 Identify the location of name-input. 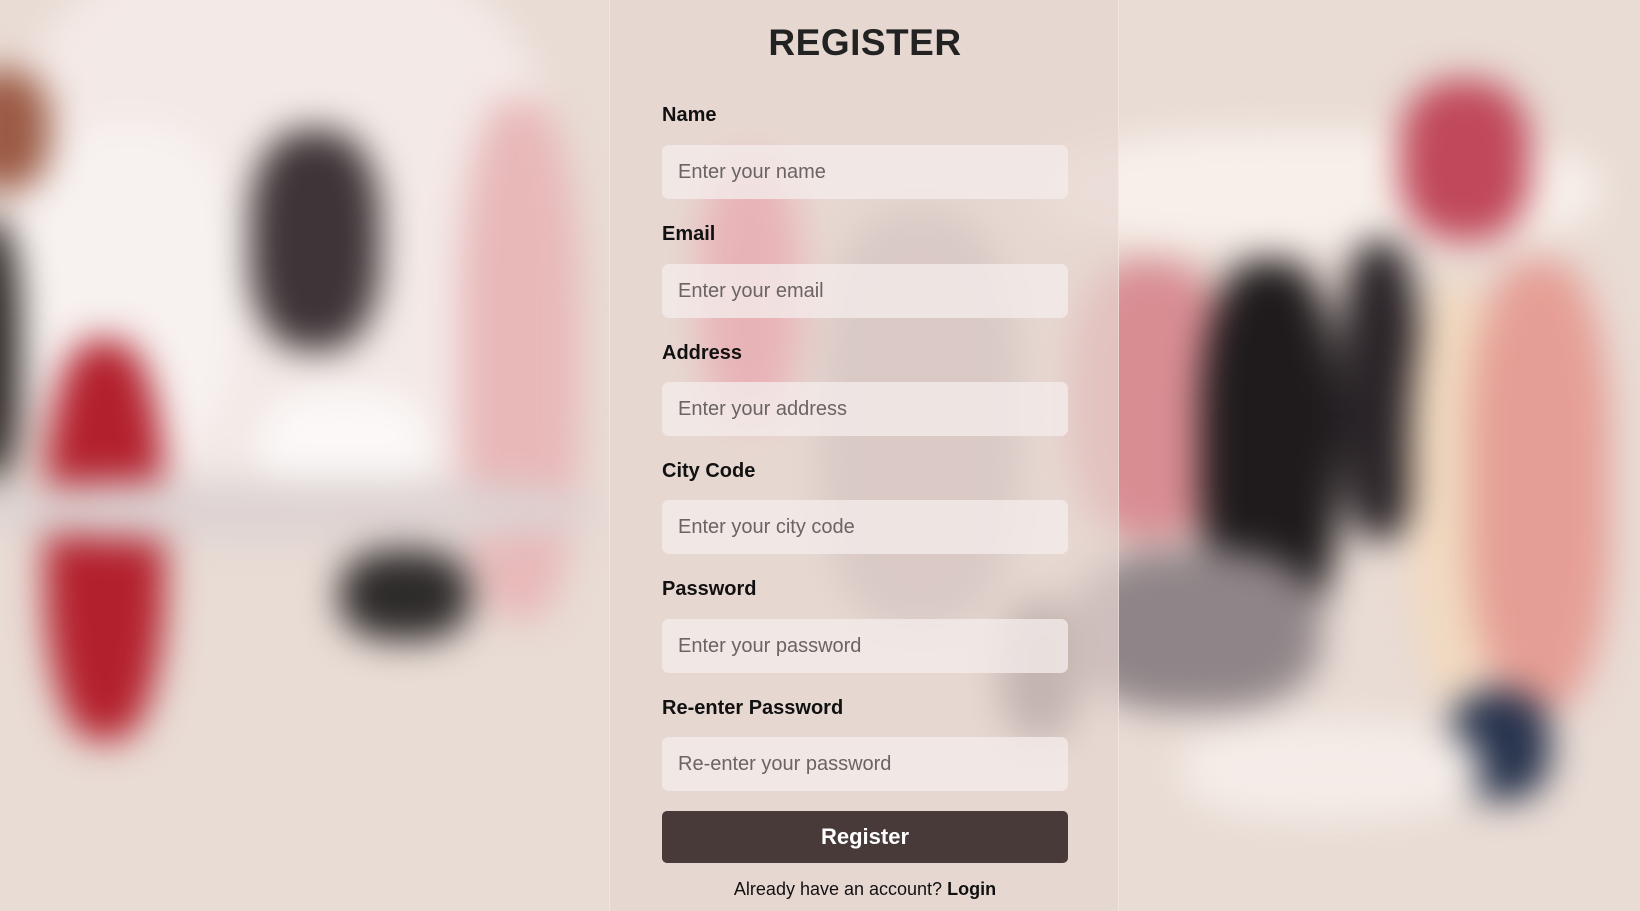
(865, 172).